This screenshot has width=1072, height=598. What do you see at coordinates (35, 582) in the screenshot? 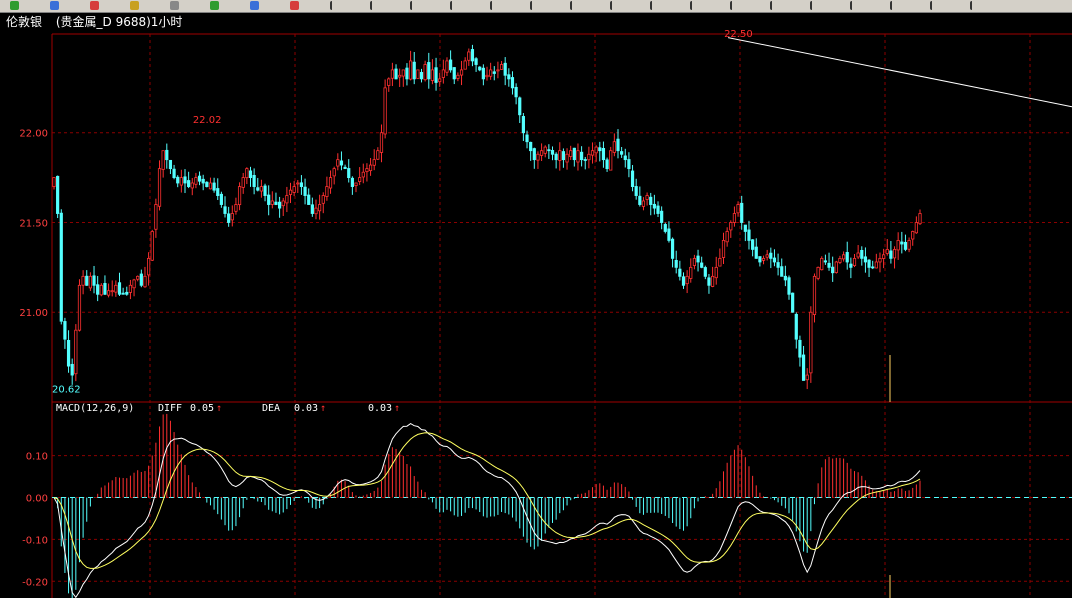
I see `macd-tick-label: -0.20` at bounding box center [35, 582].